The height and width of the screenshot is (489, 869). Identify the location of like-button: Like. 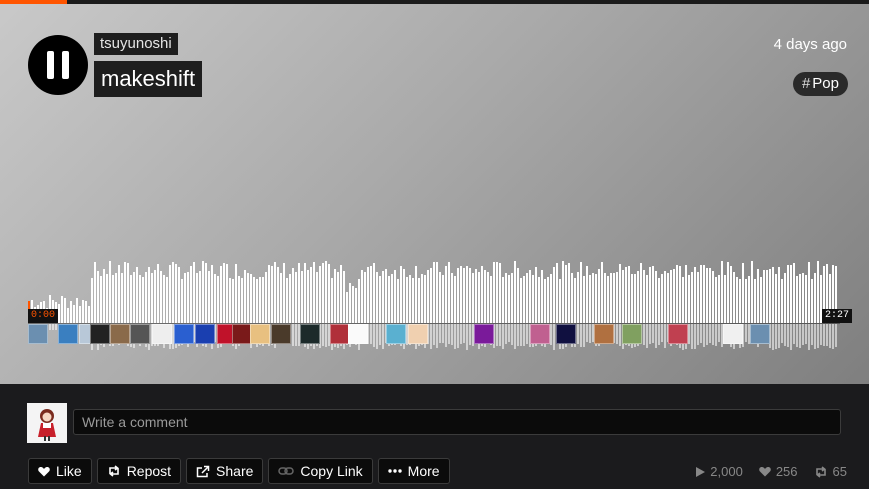
(60, 471).